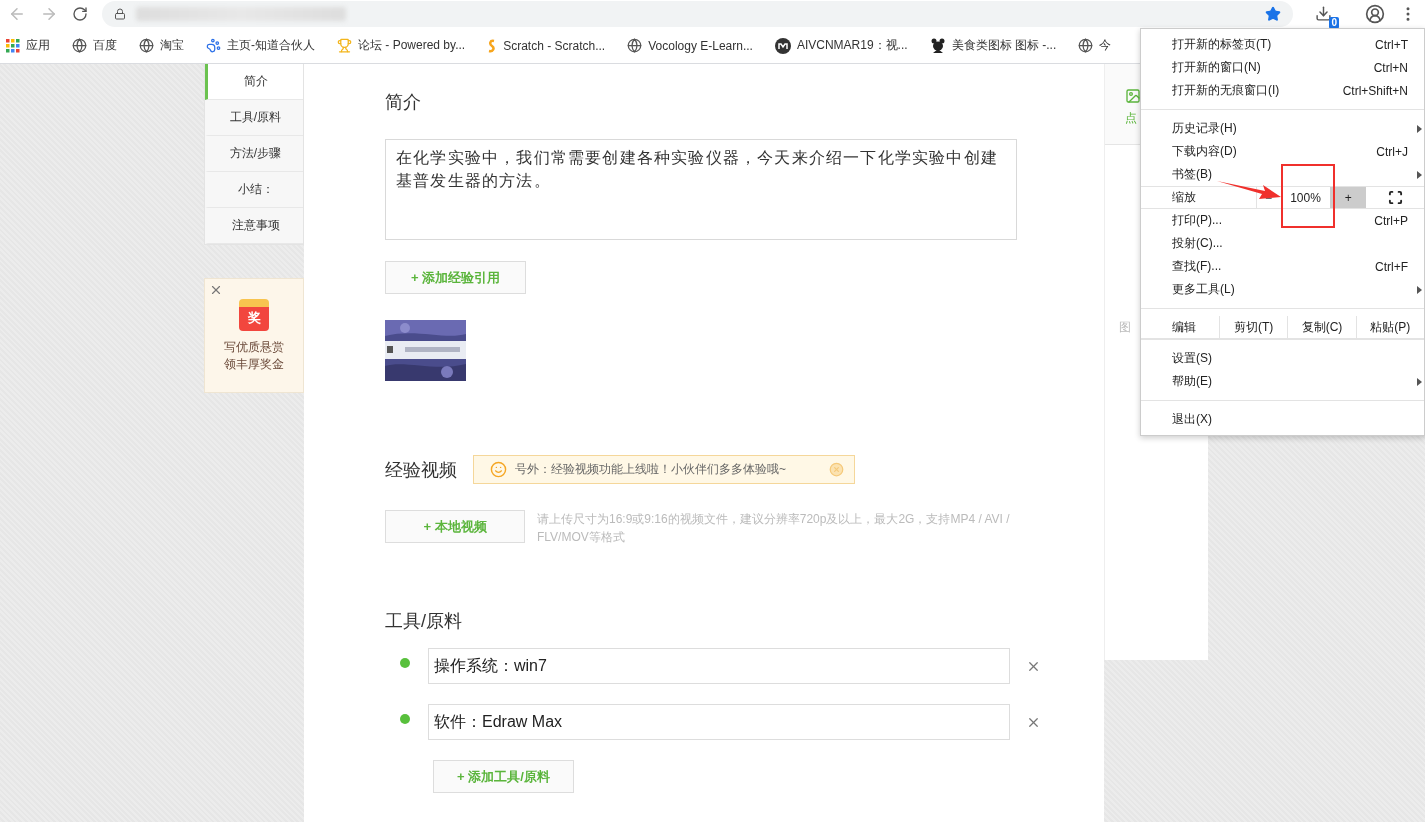  What do you see at coordinates (254, 190) in the screenshot?
I see `outline-tab: 小结：` at bounding box center [254, 190].